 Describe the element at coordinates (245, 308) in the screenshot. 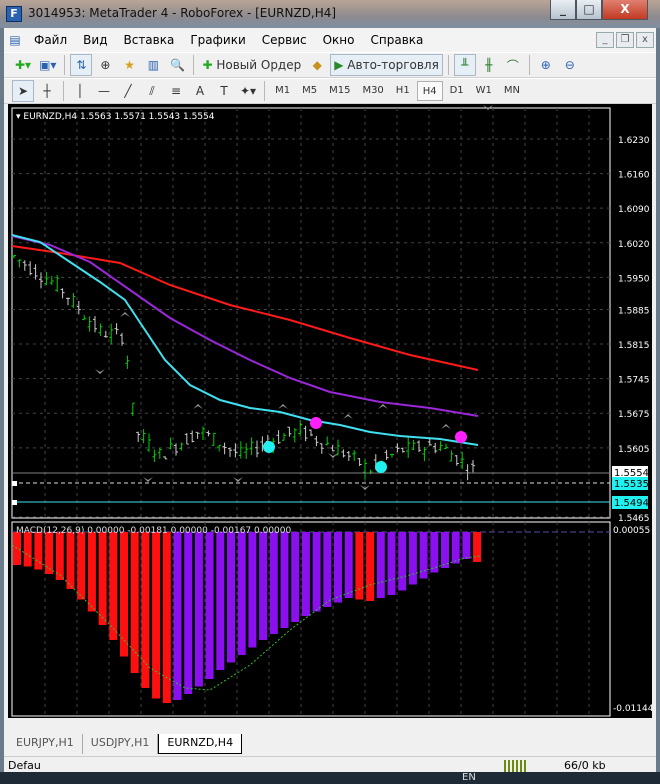

I see `ma-slow-line` at that location.